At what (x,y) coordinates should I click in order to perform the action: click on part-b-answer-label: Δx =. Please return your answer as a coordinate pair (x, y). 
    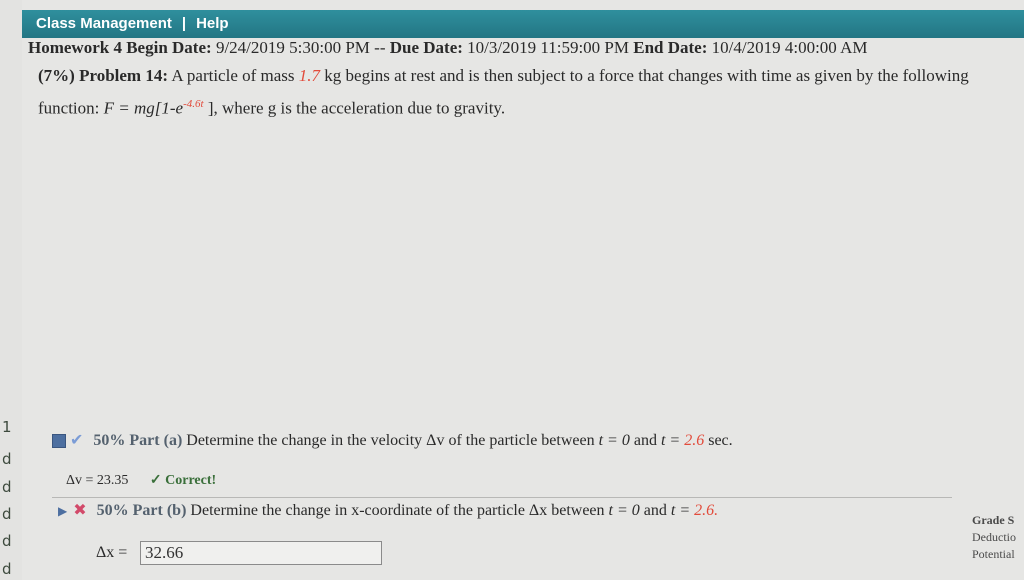
    Looking at the image, I should click on (112, 552).